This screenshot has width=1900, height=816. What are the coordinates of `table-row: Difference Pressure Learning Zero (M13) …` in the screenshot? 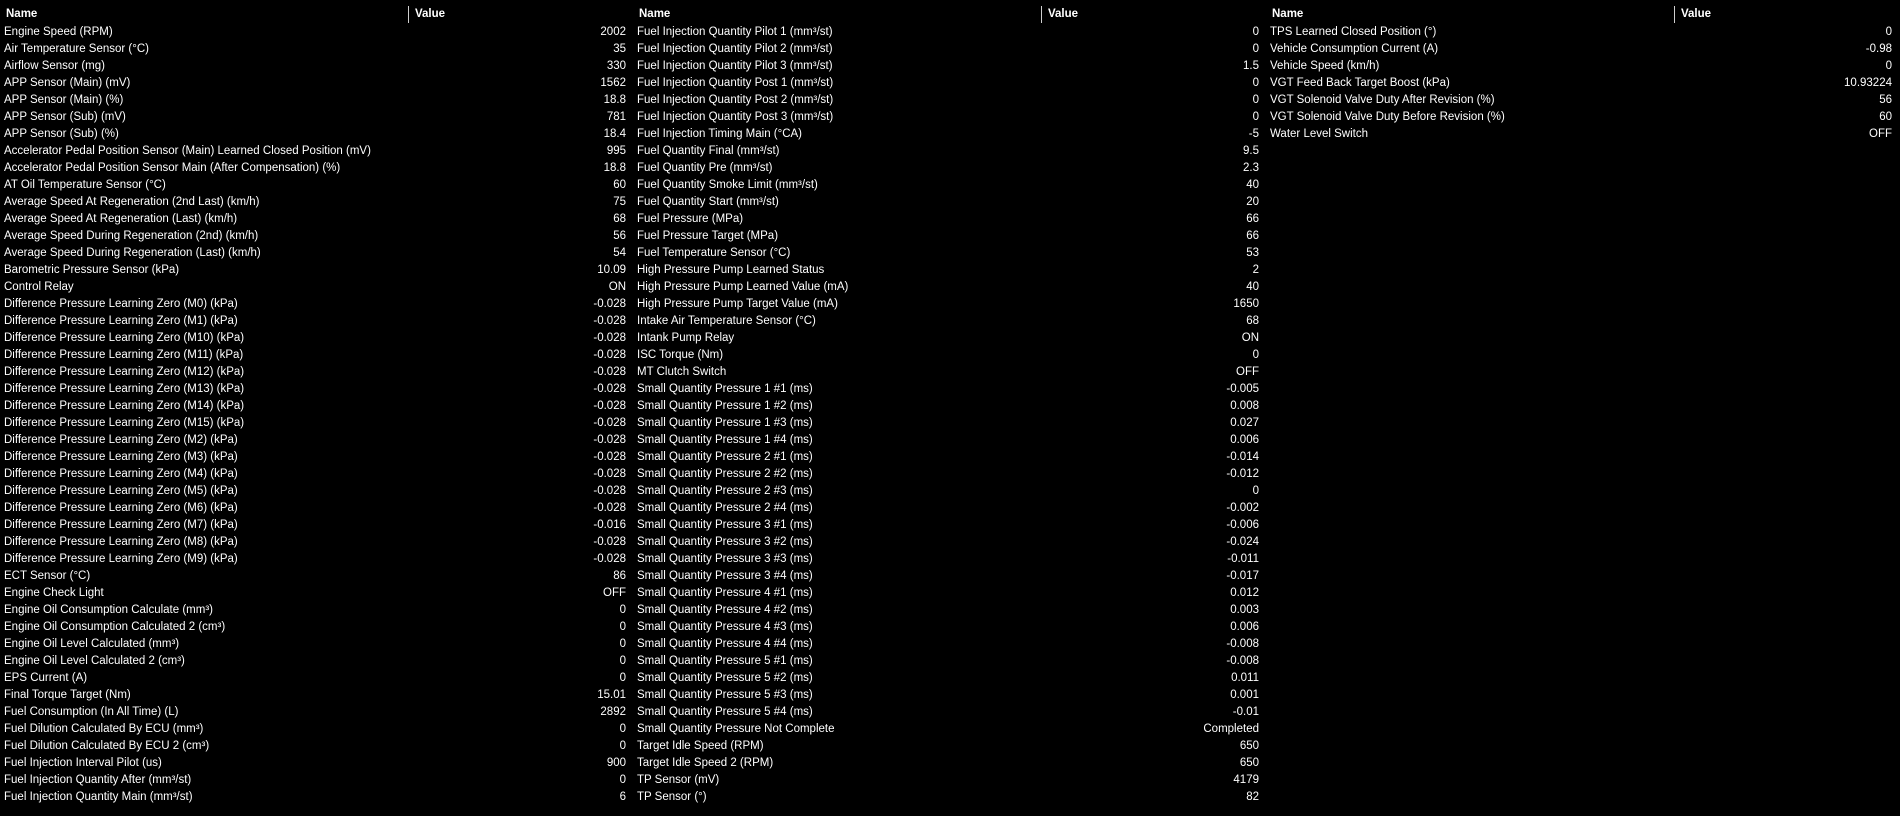 It's located at (316, 389).